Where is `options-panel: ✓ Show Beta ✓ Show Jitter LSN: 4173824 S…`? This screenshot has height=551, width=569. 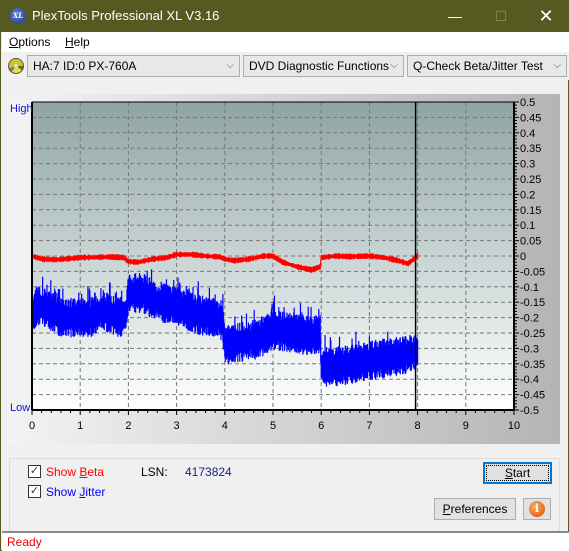 options-panel: ✓ Show Beta ✓ Show Jitter LSN: 4173824 S… is located at coordinates (284, 495).